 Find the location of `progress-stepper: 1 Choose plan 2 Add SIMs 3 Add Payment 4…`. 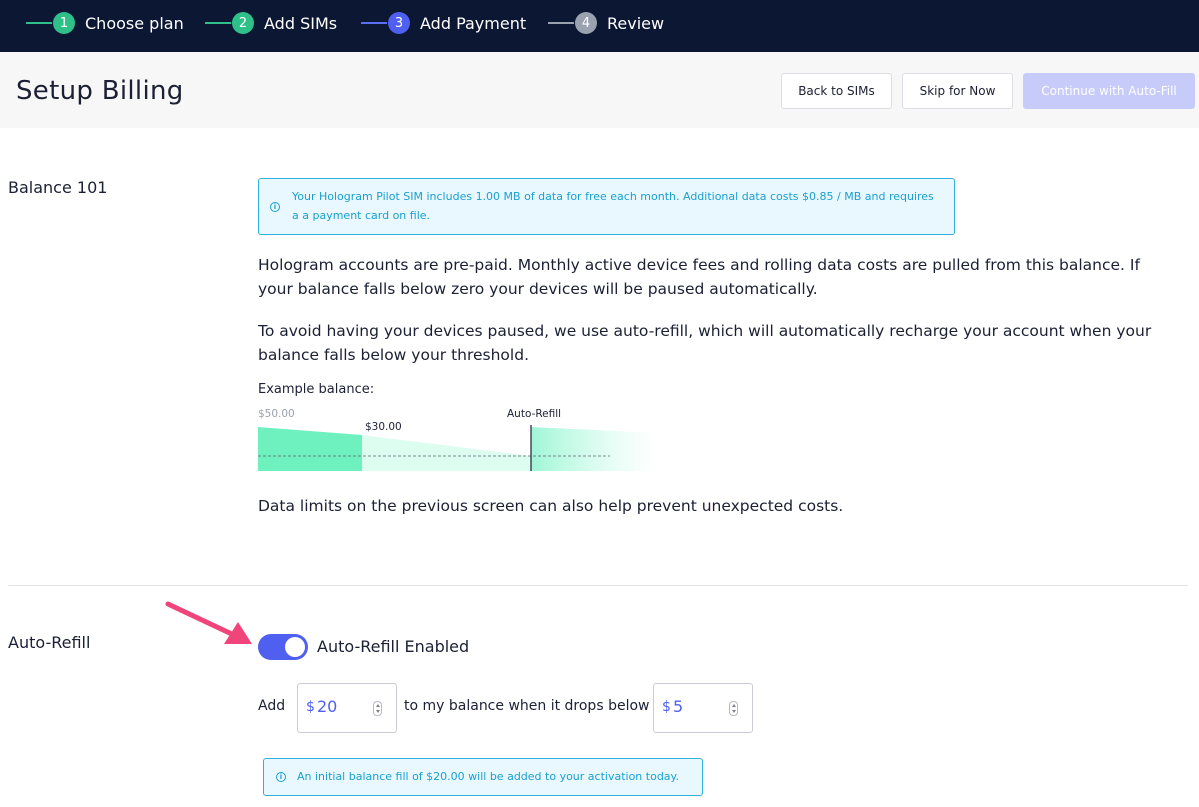

progress-stepper: 1 Choose plan 2 Add SIMs 3 Add Payment 4… is located at coordinates (599, 26).